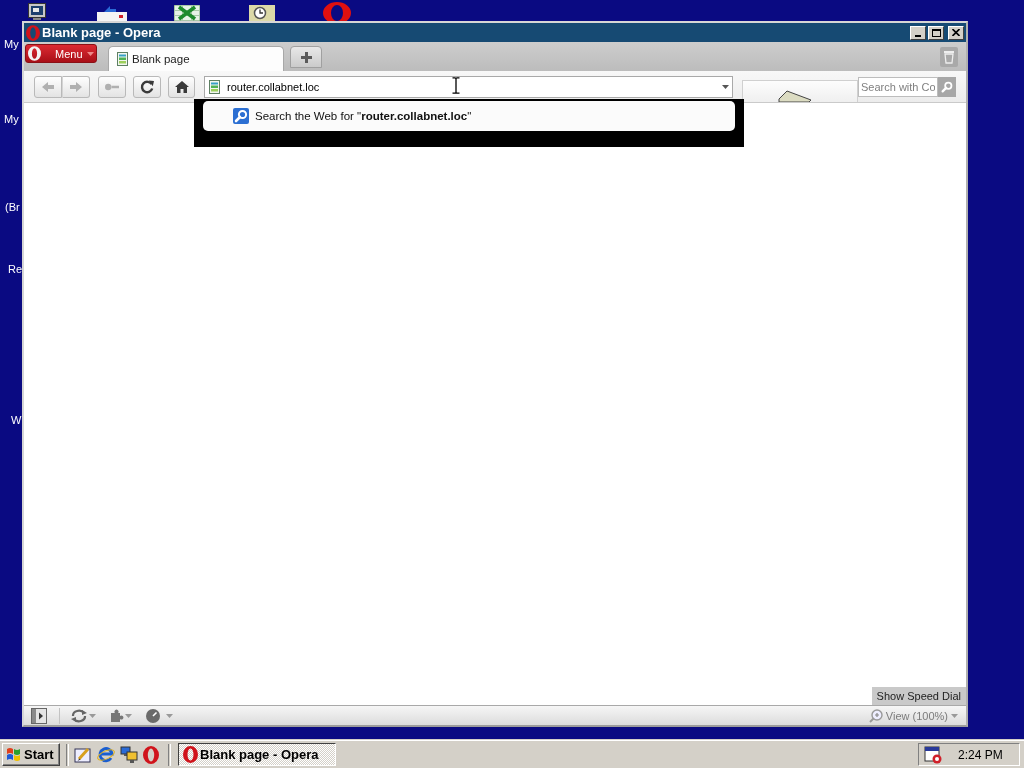  Describe the element at coordinates (725, 86) in the screenshot. I see `dropdown-caret-icon` at that location.